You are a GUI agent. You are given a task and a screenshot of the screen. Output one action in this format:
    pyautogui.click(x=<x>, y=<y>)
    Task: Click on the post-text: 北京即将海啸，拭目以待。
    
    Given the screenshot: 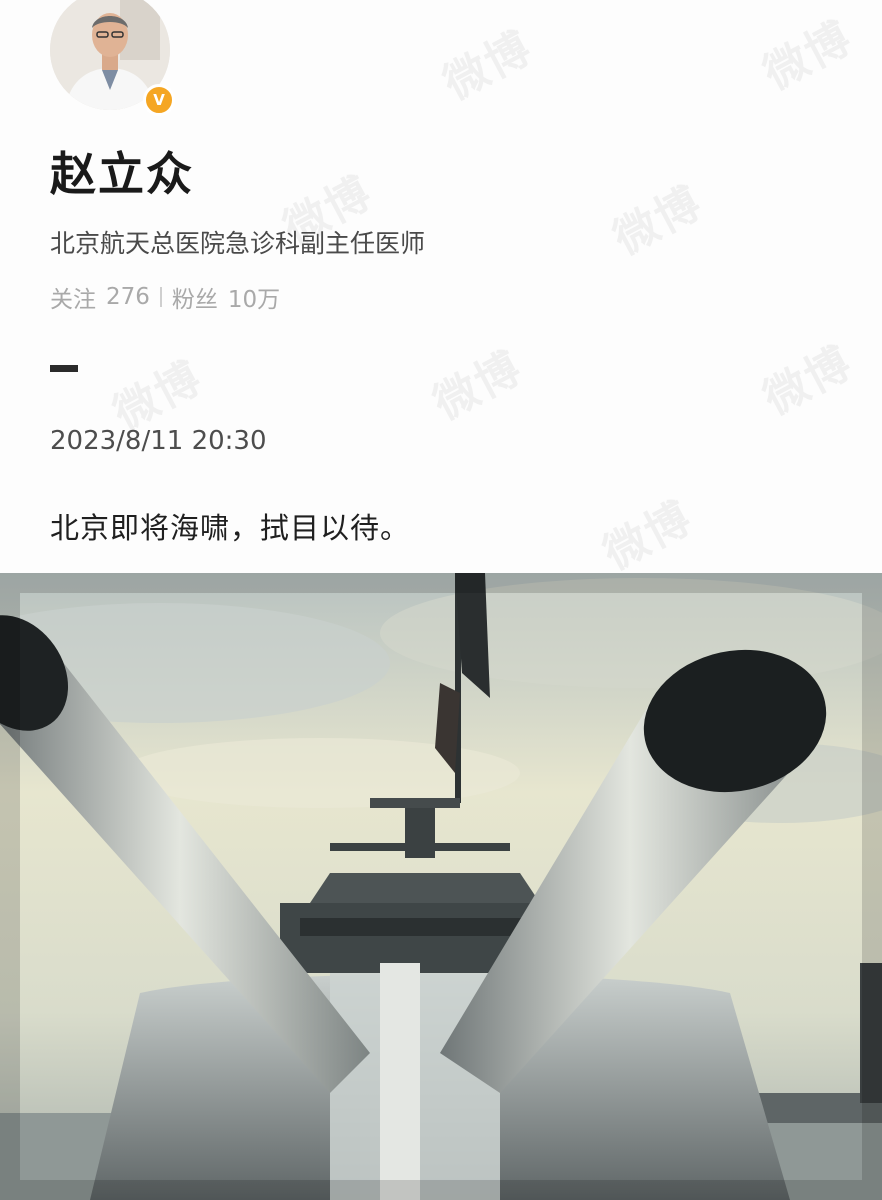 What is the action you would take?
    pyautogui.click(x=230, y=528)
    